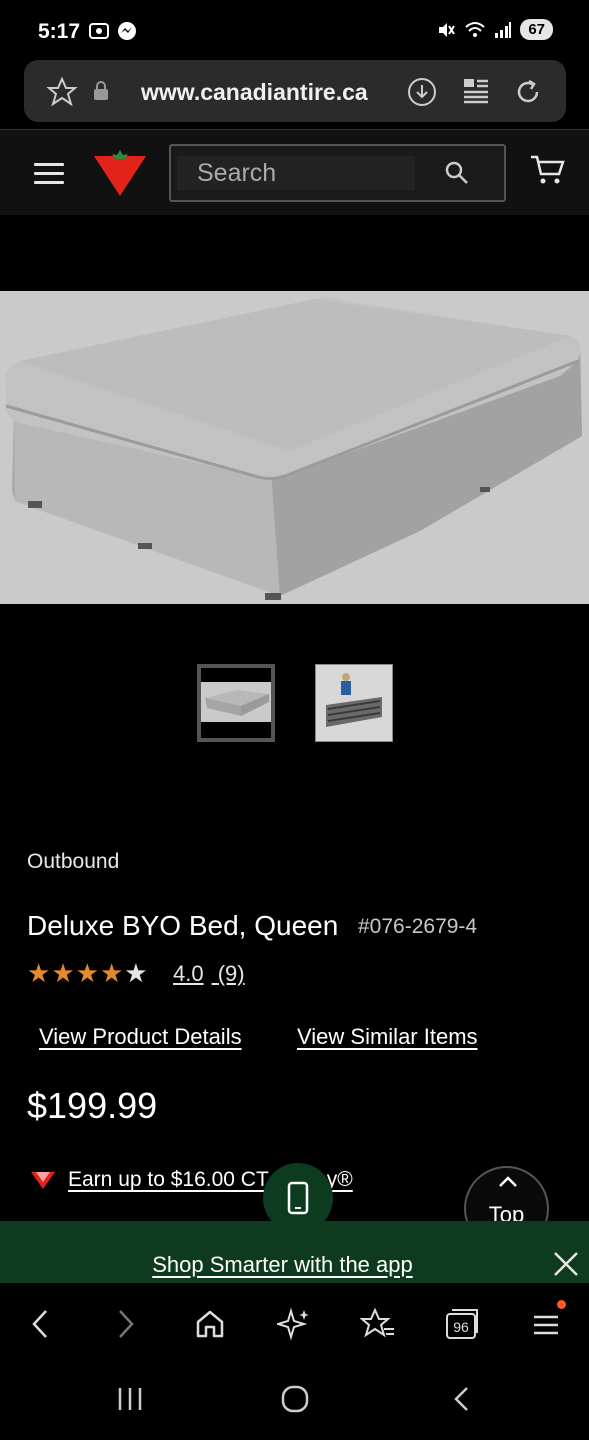  I want to click on ai-assist-button, so click(294, 1324).